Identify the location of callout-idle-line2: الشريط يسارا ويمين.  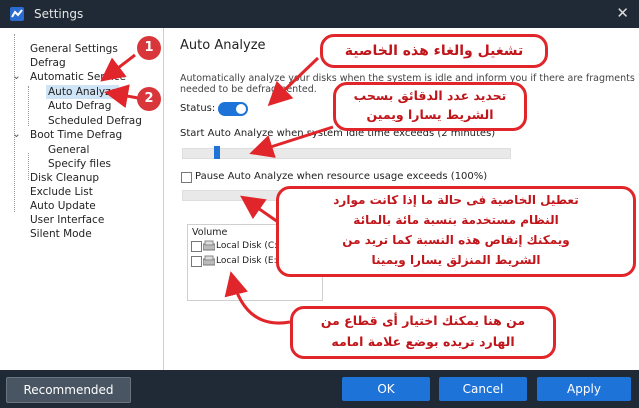
(430, 114).